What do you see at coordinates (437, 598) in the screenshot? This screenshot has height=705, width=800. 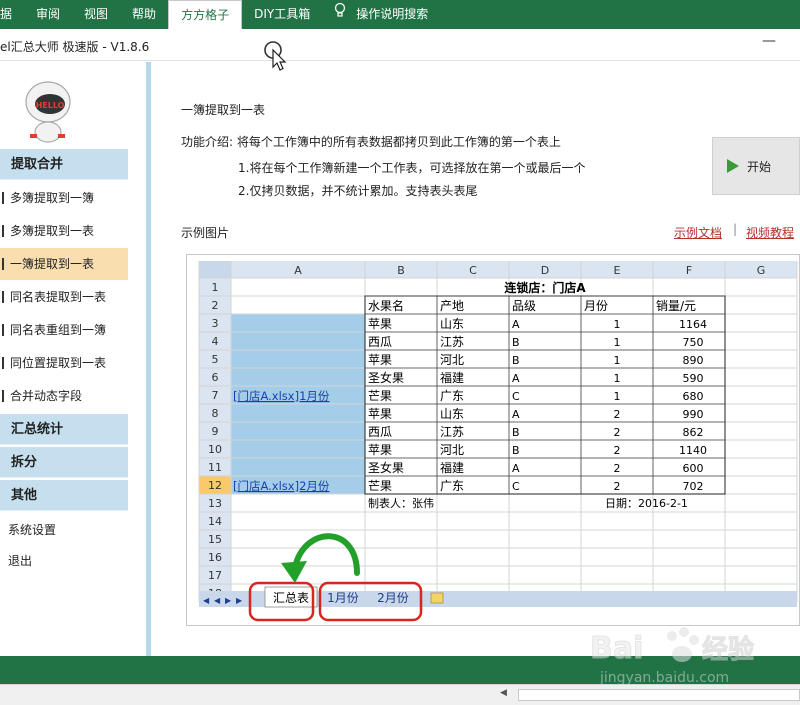 I see `new-sheet-icon` at bounding box center [437, 598].